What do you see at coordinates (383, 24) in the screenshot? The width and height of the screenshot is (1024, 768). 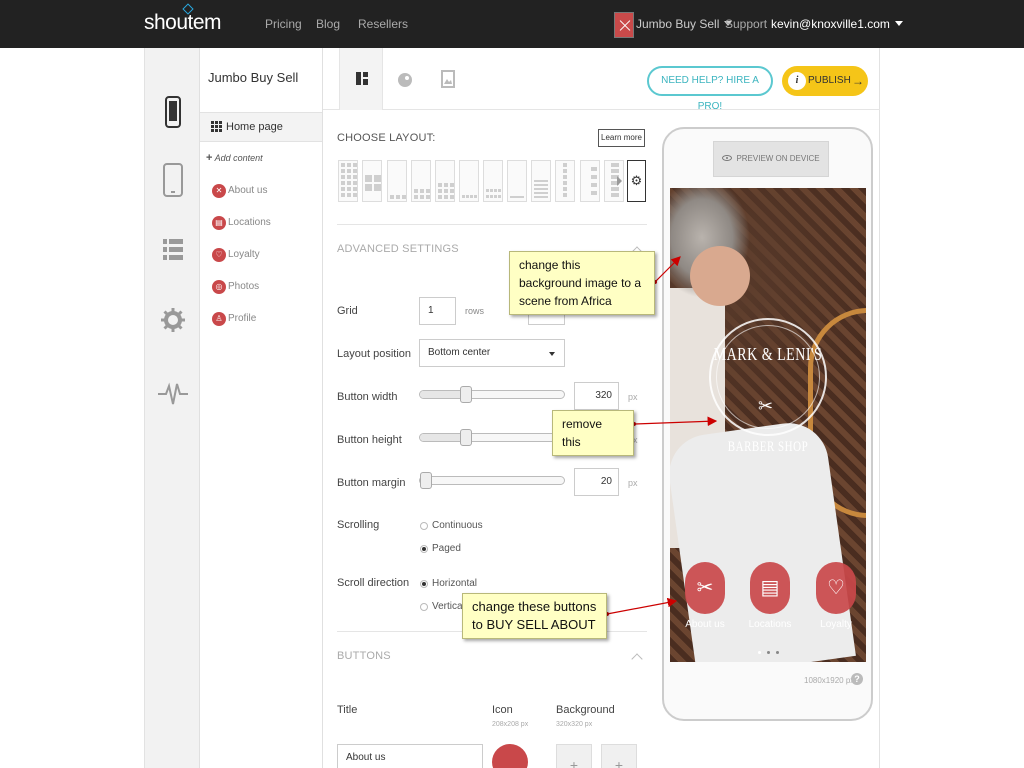 I see `nav-resellers: Resellers` at bounding box center [383, 24].